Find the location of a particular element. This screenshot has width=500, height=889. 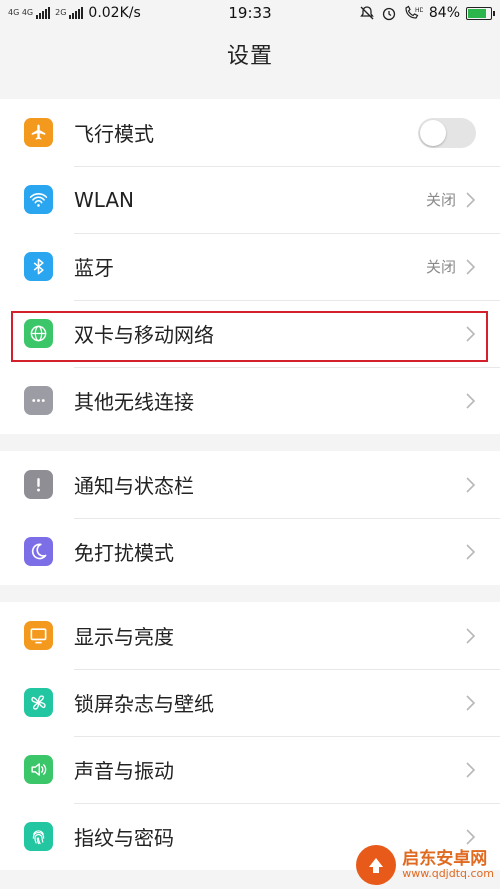

globe-icon is located at coordinates (38, 333).